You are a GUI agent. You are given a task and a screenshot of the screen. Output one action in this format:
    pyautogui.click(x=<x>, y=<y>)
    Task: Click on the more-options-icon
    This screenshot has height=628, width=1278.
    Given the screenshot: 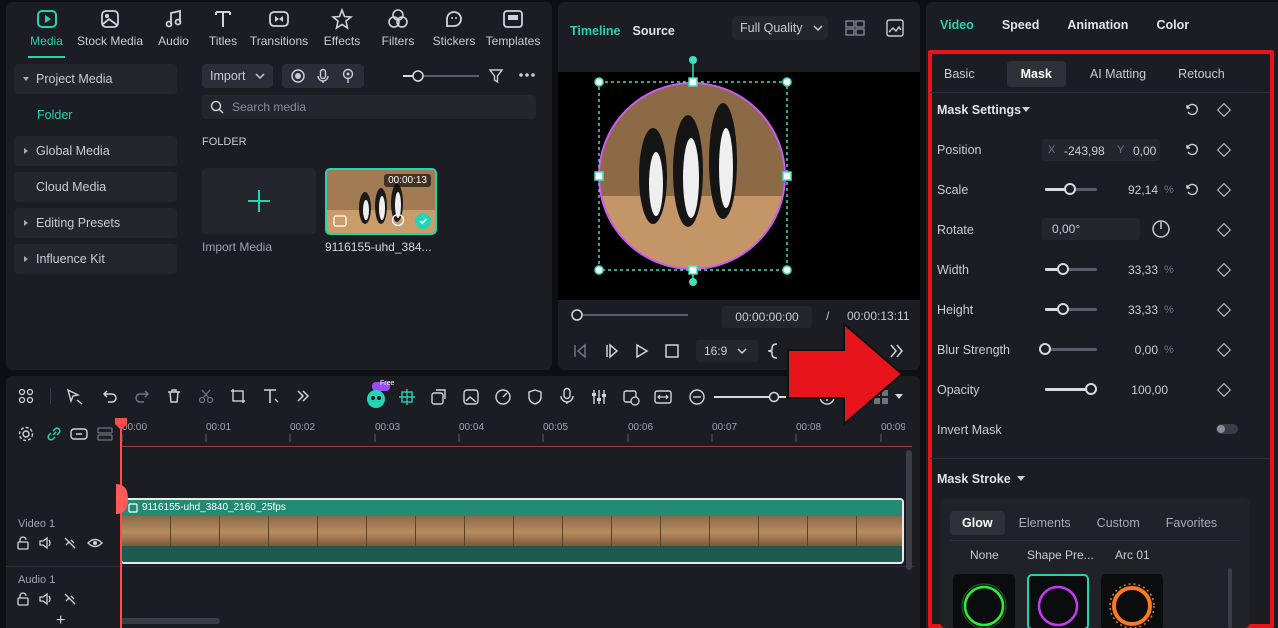 What is the action you would take?
    pyautogui.click(x=527, y=75)
    